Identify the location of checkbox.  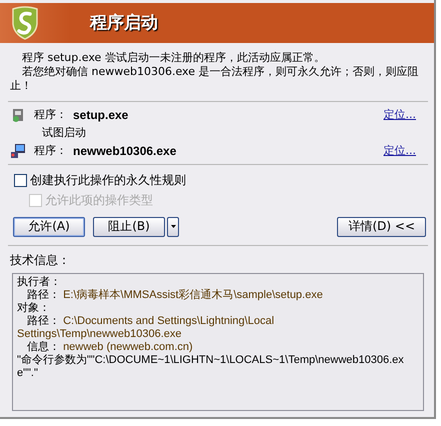
(20, 181).